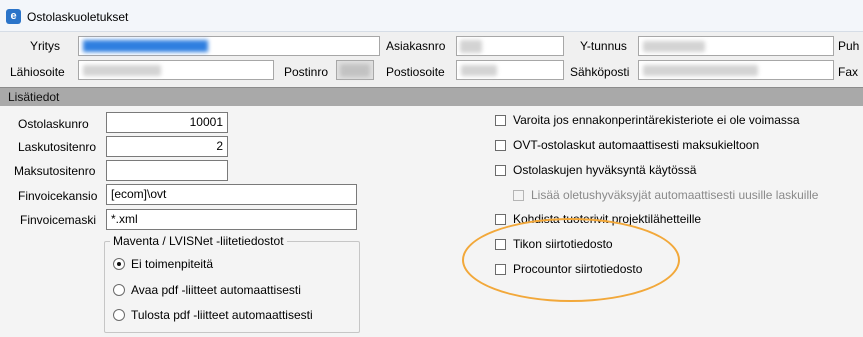 The width and height of the screenshot is (863, 337). Describe the element at coordinates (605, 170) in the screenshot. I see `checkbox-label: Ostolaskujen hyväksyntä käytössä` at that location.